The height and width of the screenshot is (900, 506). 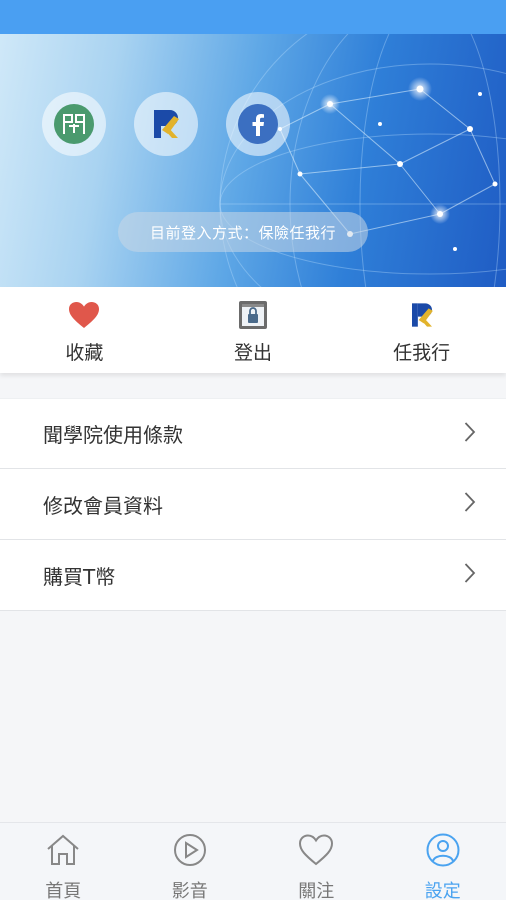 I want to click on heart-outline-icon, so click(x=316, y=852).